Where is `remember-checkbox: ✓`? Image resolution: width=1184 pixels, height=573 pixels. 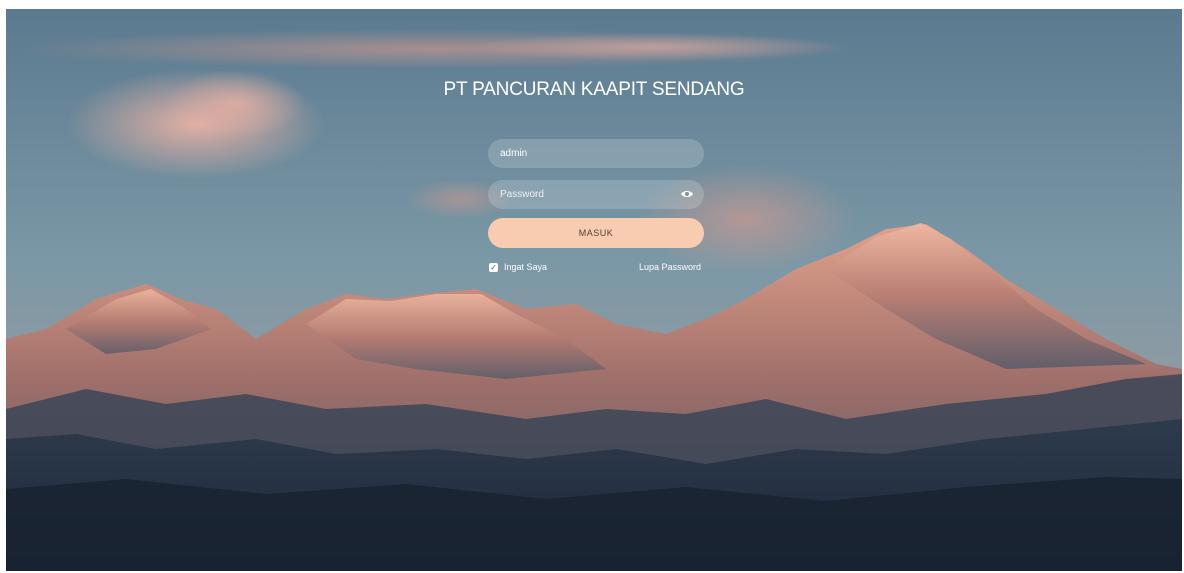 remember-checkbox: ✓ is located at coordinates (493, 267).